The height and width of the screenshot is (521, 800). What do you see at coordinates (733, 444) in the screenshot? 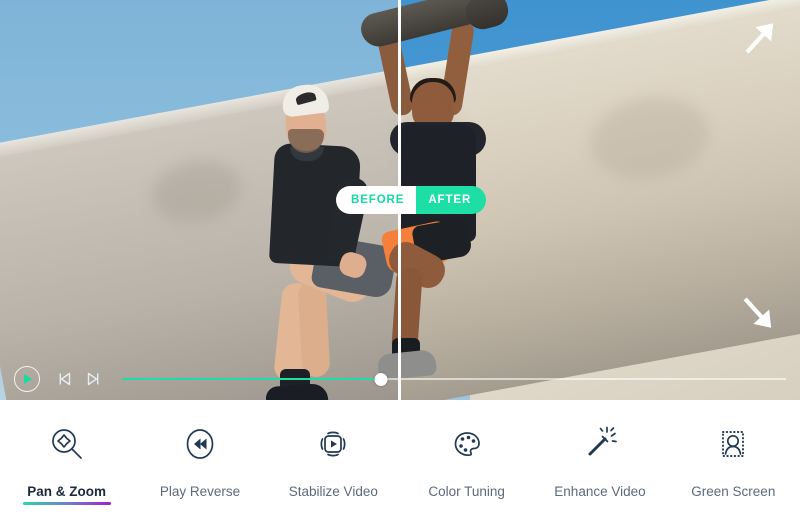
I see `person-cutout-icon` at bounding box center [733, 444].